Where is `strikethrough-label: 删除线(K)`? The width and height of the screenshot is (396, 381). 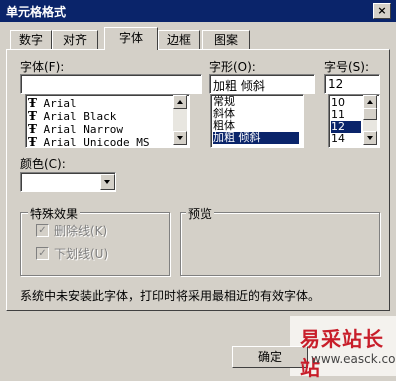
strikethrough-label: 删除线(K) is located at coordinates (81, 231).